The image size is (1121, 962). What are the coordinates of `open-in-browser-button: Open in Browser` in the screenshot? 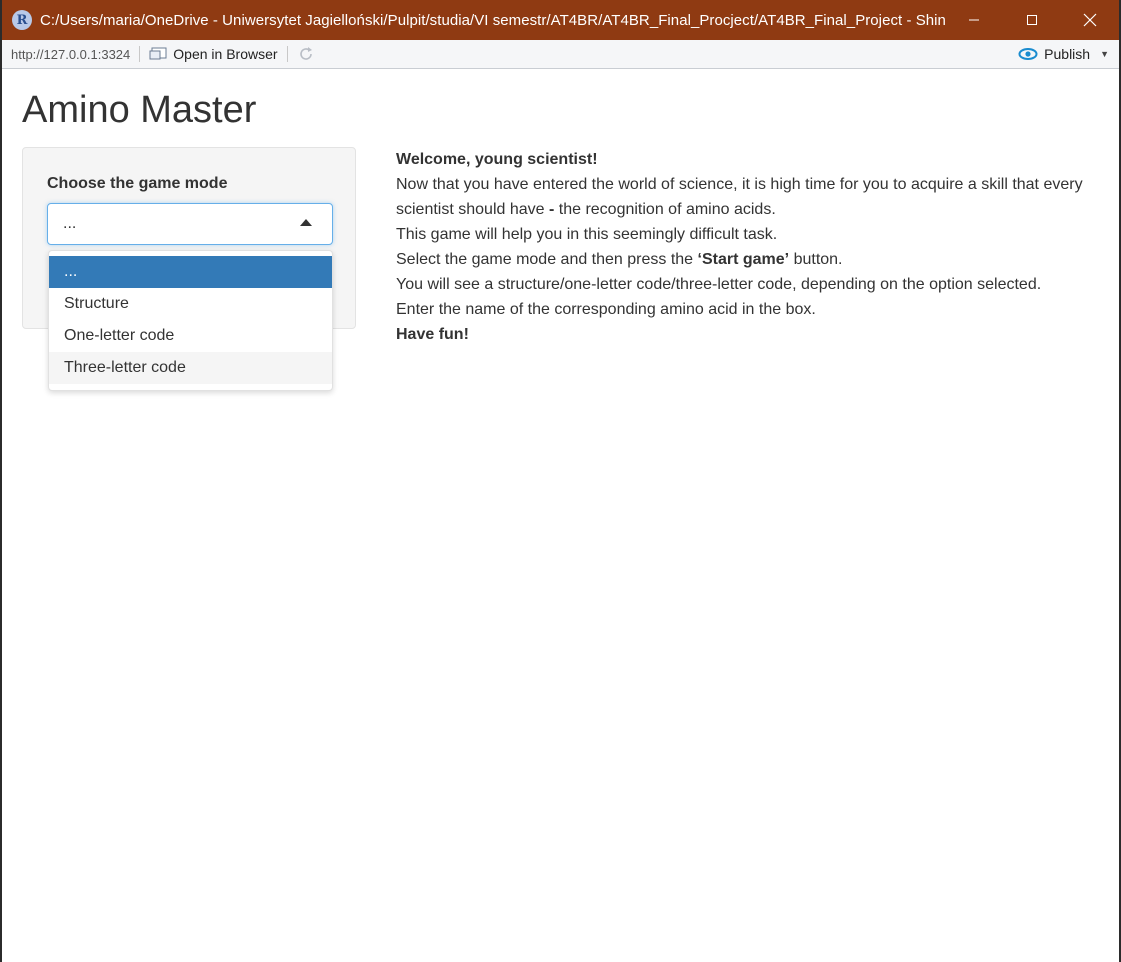 It's located at (213, 54).